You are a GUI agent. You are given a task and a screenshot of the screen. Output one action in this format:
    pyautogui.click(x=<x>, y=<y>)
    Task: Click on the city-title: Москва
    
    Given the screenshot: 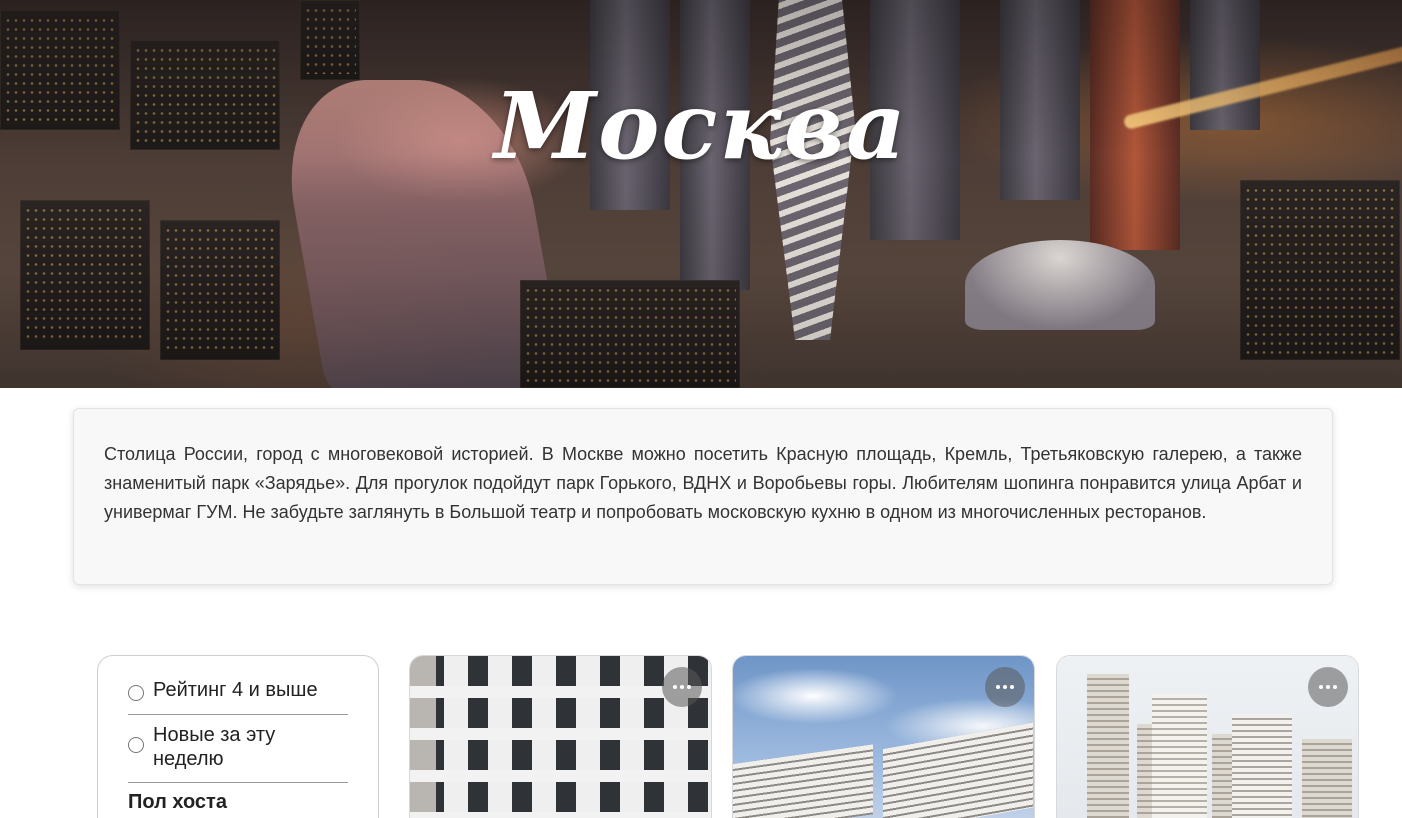 What is the action you would take?
    pyautogui.click(x=701, y=126)
    